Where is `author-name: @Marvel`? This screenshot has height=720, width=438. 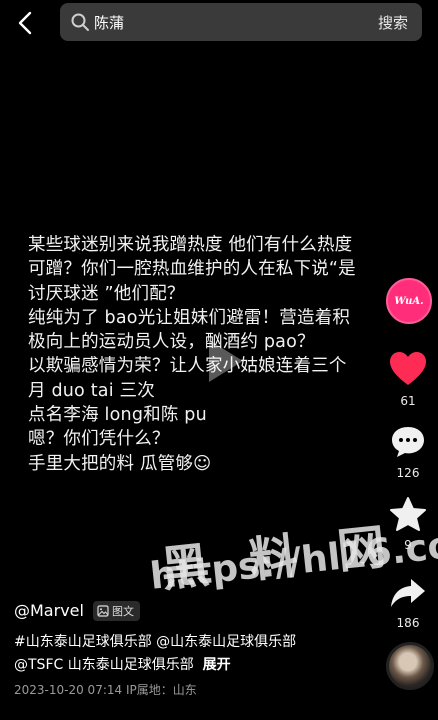 author-name: @Marvel is located at coordinates (49, 610).